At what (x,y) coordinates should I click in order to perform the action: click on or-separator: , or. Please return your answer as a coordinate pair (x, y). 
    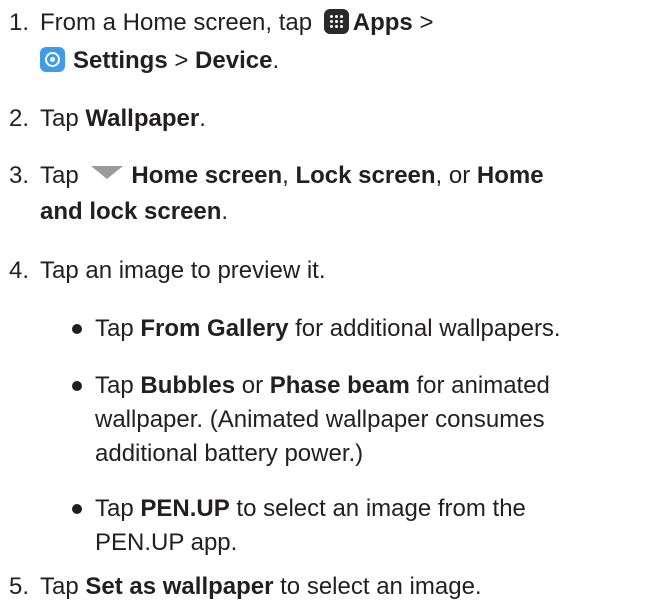
    Looking at the image, I should click on (453, 175).